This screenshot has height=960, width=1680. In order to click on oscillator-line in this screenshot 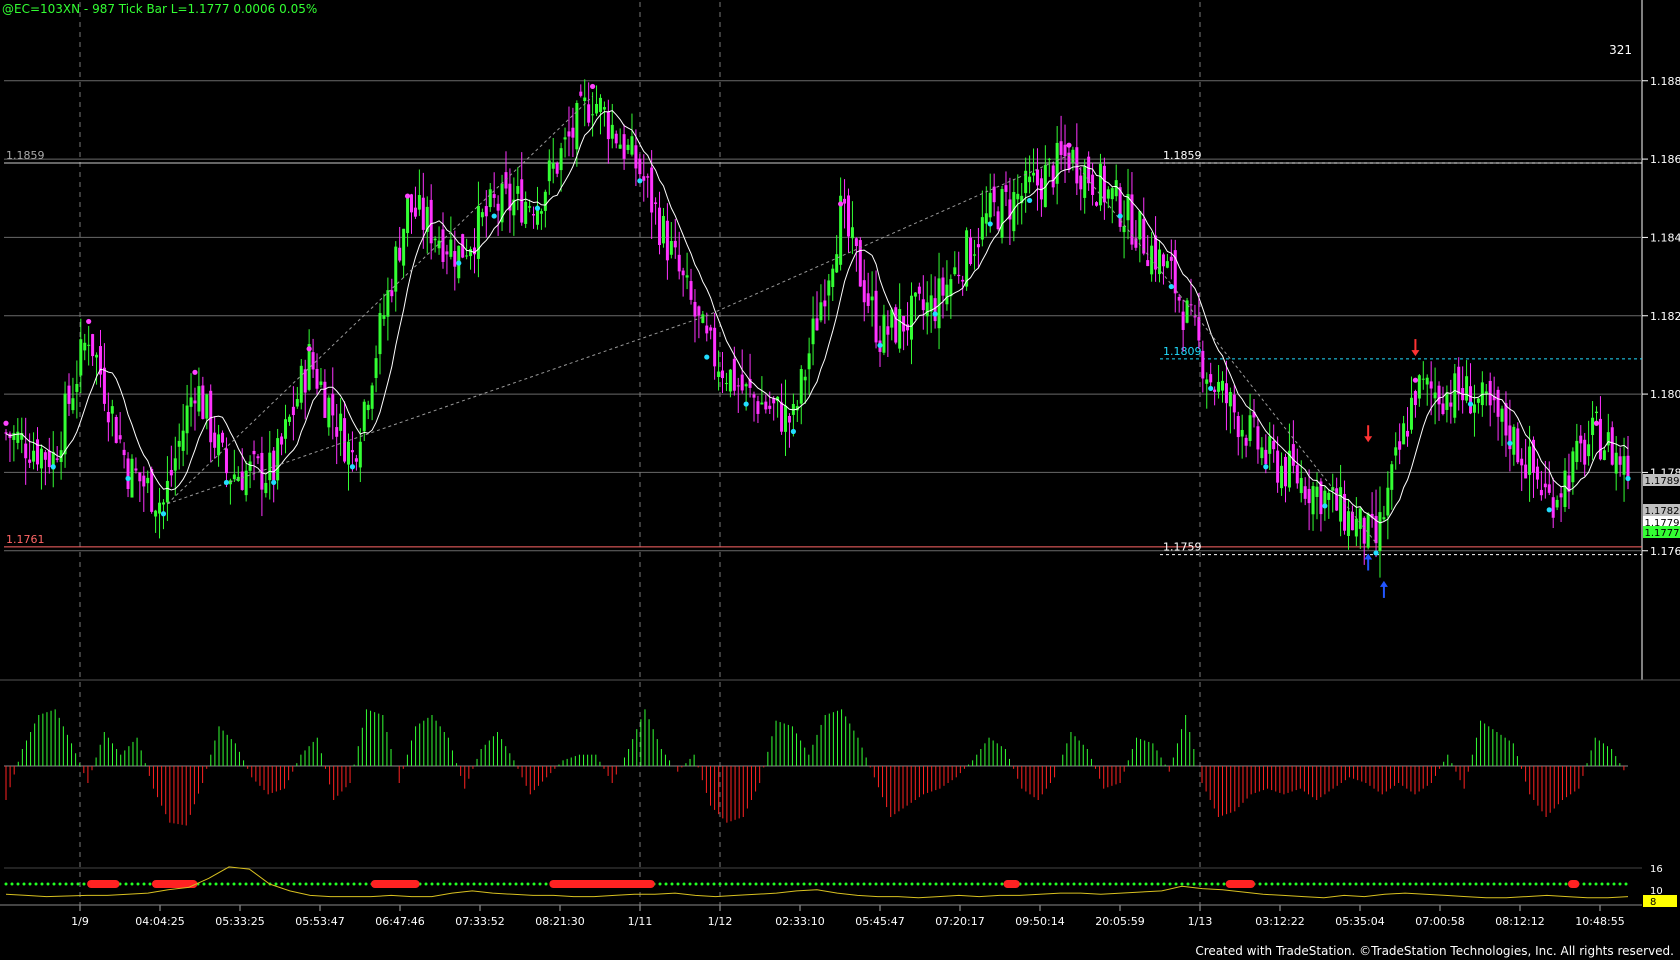, I will do `click(817, 882)`.